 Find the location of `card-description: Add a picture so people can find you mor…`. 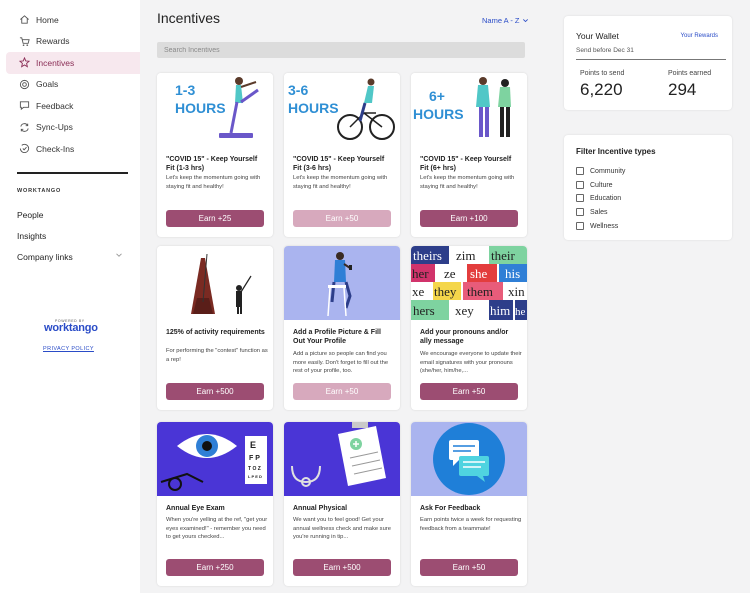

card-description: Add a picture so people can find you mor… is located at coordinates (341, 362).